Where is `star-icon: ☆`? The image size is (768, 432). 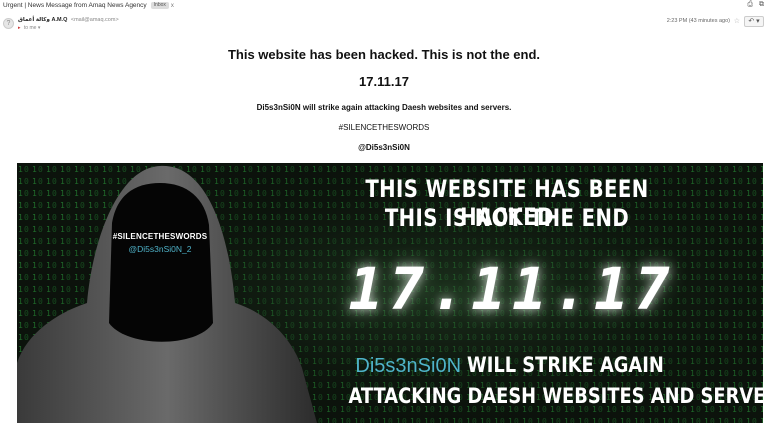
star-icon: ☆ is located at coordinates (737, 21).